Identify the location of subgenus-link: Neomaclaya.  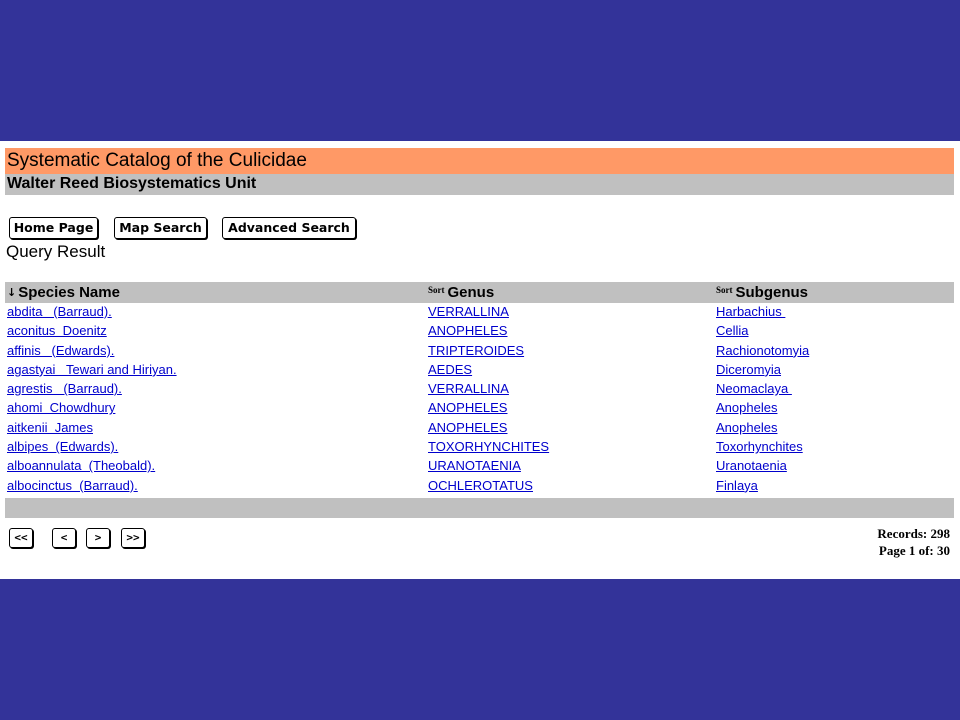
(754, 388).